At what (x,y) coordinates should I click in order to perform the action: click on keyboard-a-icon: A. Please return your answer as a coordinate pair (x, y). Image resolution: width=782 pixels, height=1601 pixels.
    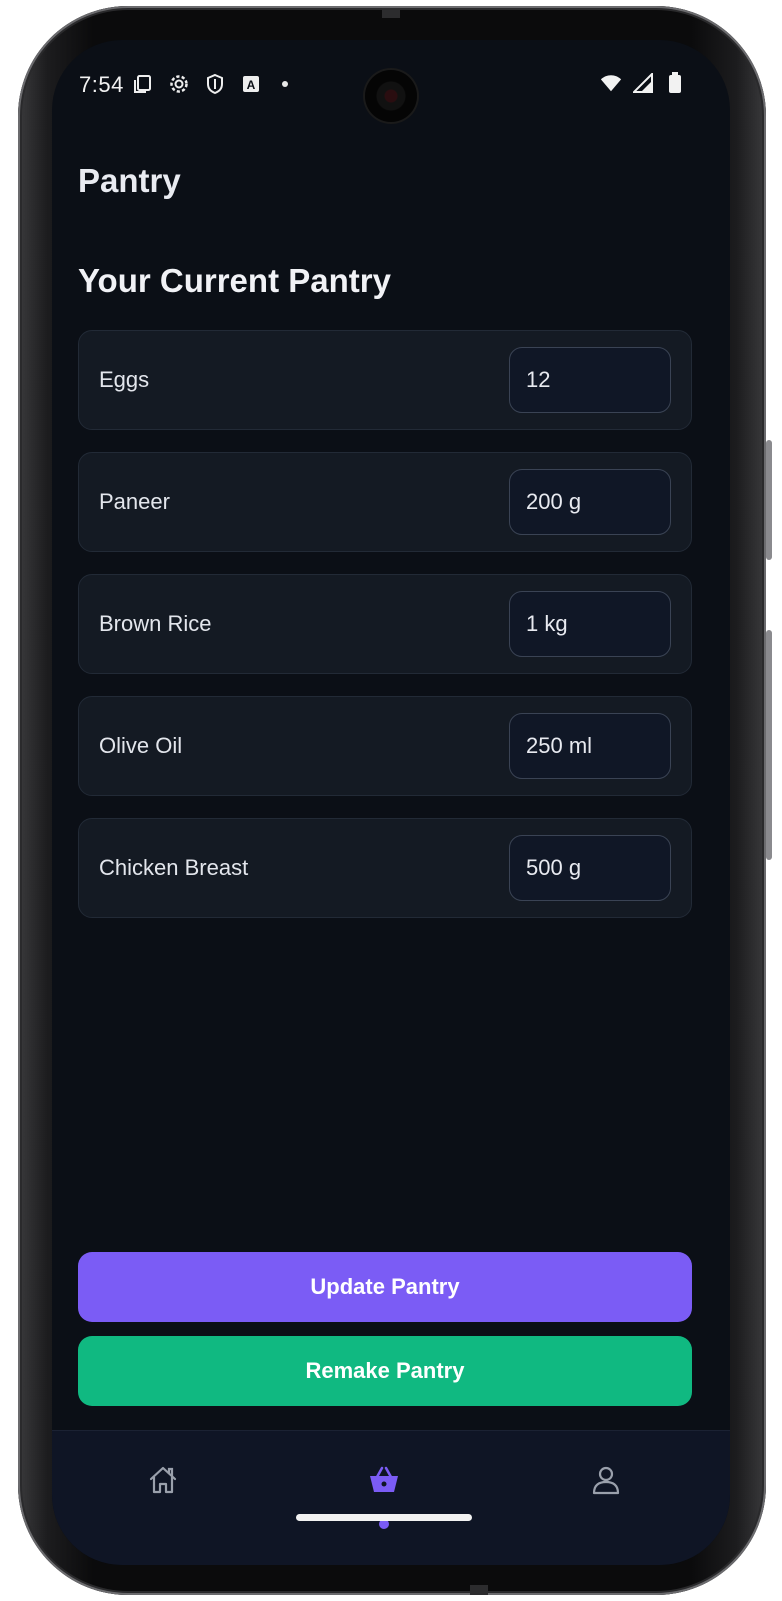
    Looking at the image, I should click on (251, 84).